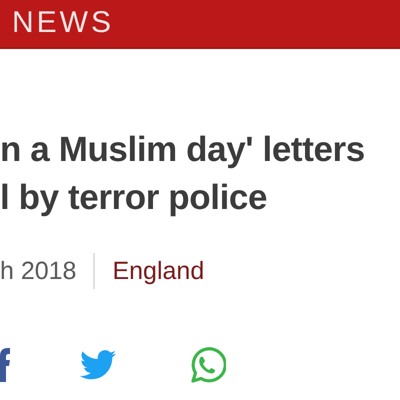 The image size is (400, 400). Describe the element at coordinates (134, 198) in the screenshot. I see `headline-line: l by terror police` at that location.